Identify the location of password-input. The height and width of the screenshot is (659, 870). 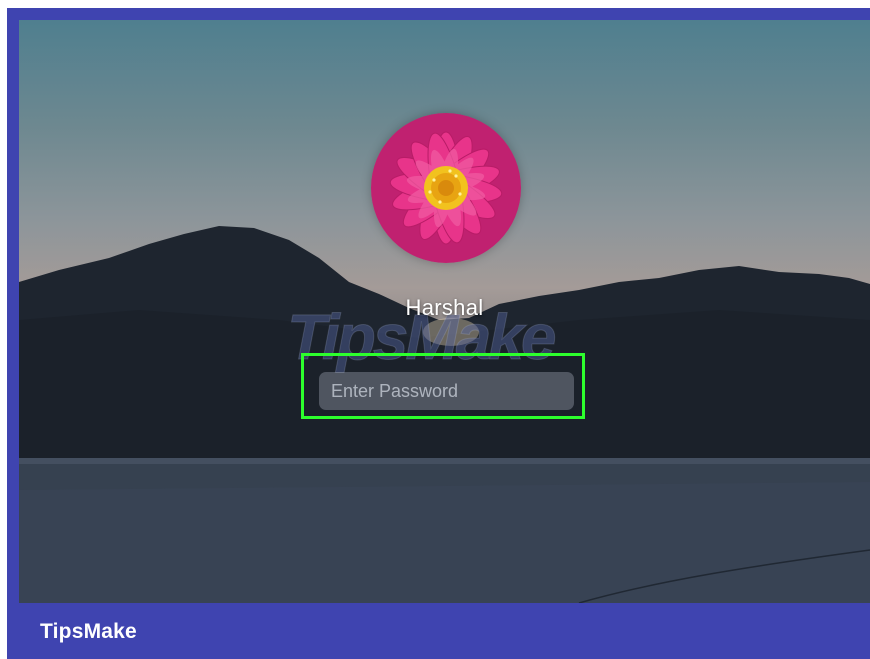
(446, 391).